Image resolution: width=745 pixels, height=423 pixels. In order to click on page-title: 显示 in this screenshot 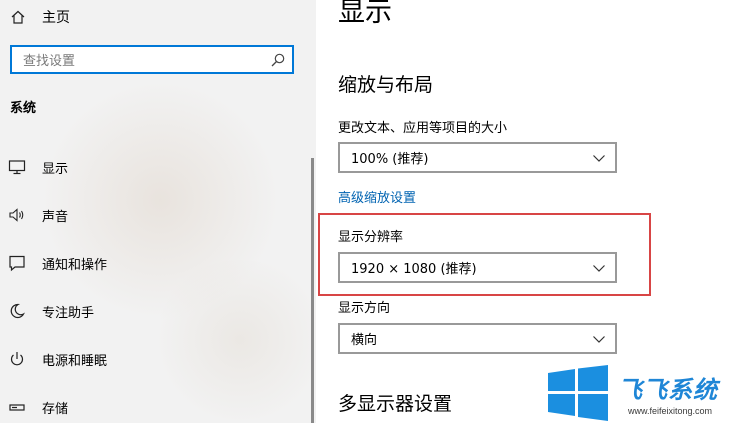, I will do `click(365, 14)`.